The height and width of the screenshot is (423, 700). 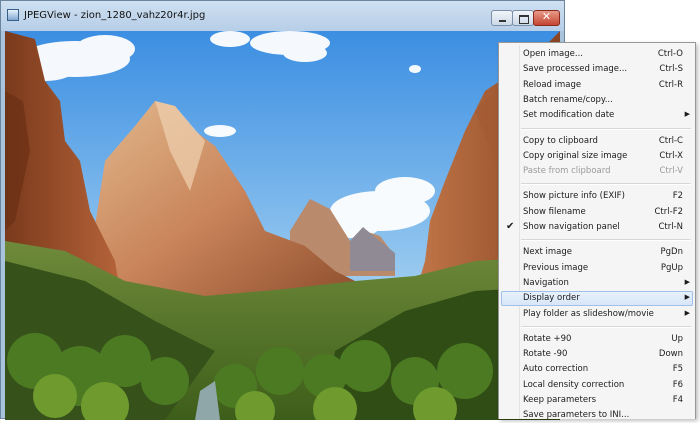 What do you see at coordinates (597, 268) in the screenshot?
I see `menu-item-previous-image: Previous image PgUp` at bounding box center [597, 268].